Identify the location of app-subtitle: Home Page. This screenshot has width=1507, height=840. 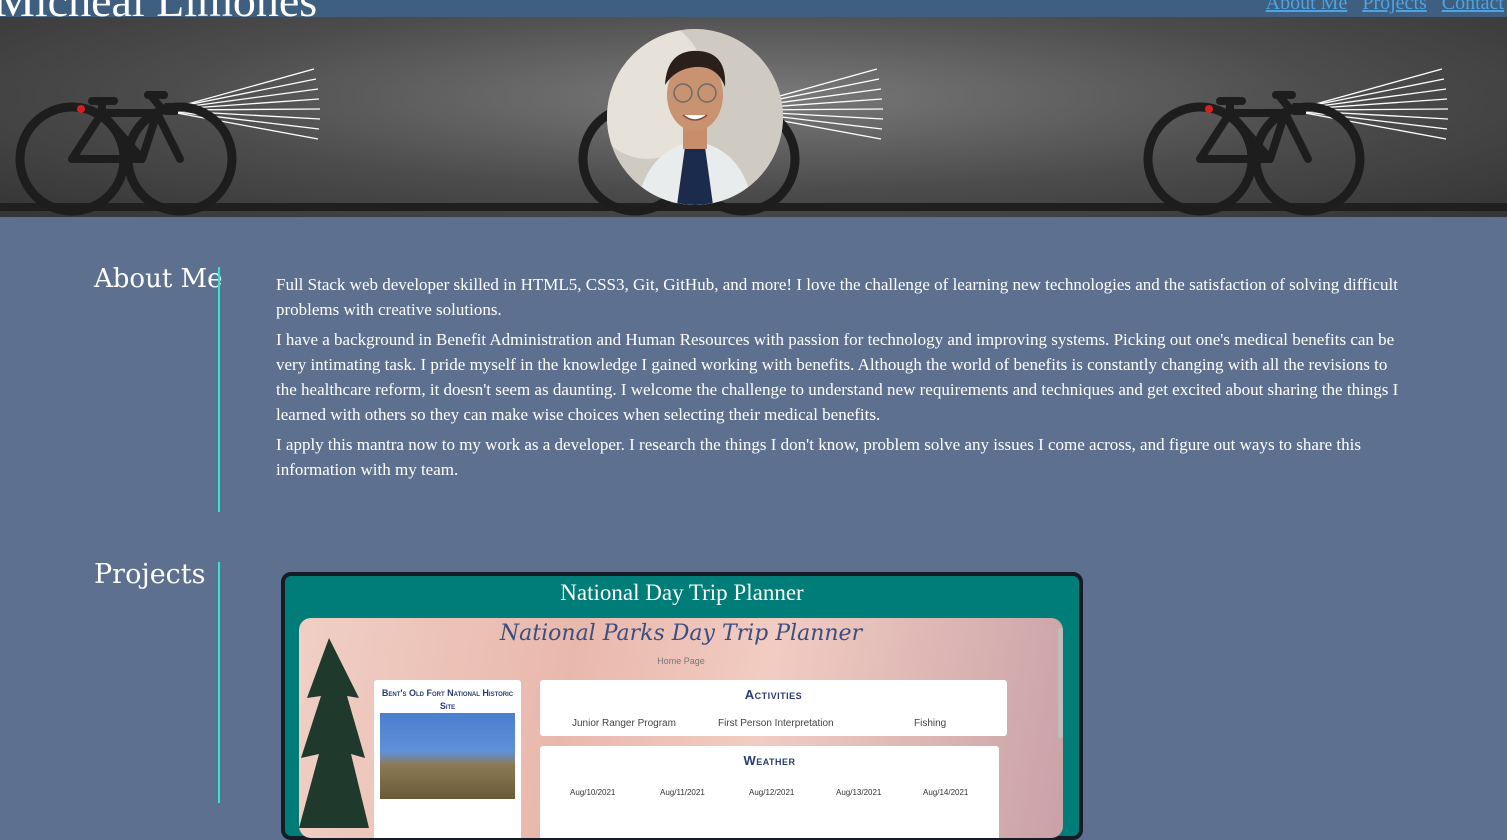
(681, 661).